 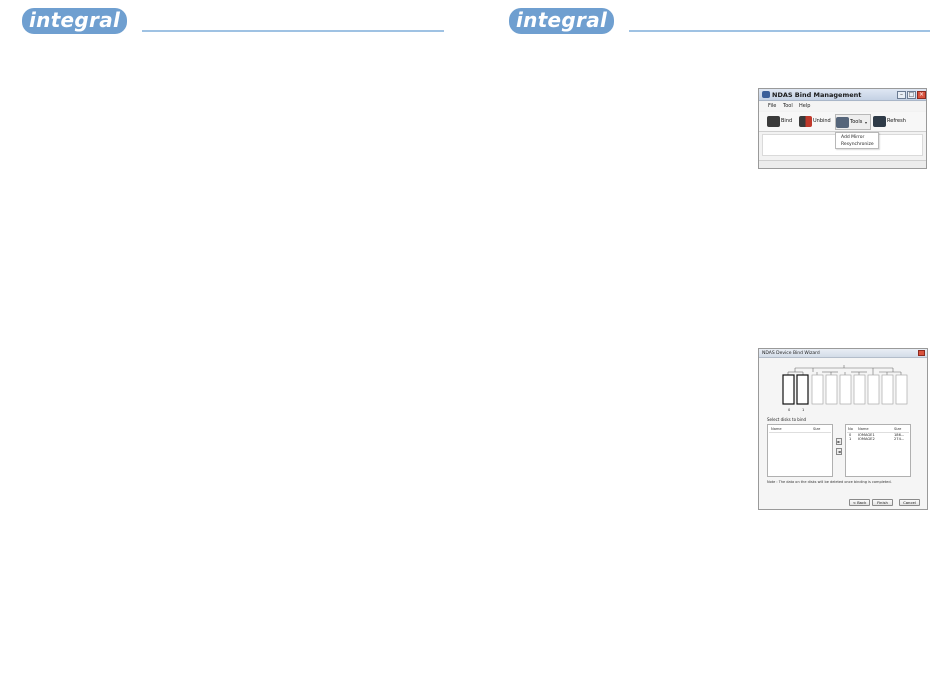 I want to click on row-1-name: IOMAGE2, so click(x=866, y=439).